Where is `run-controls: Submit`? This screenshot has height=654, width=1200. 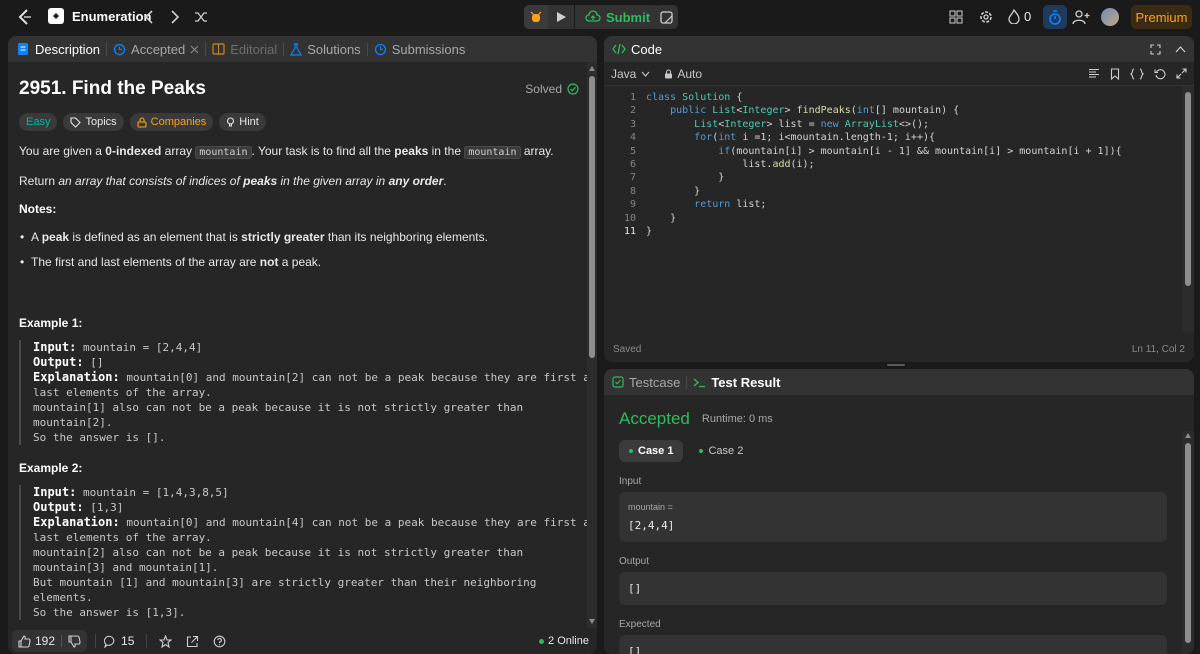 run-controls: Submit is located at coordinates (592, 17).